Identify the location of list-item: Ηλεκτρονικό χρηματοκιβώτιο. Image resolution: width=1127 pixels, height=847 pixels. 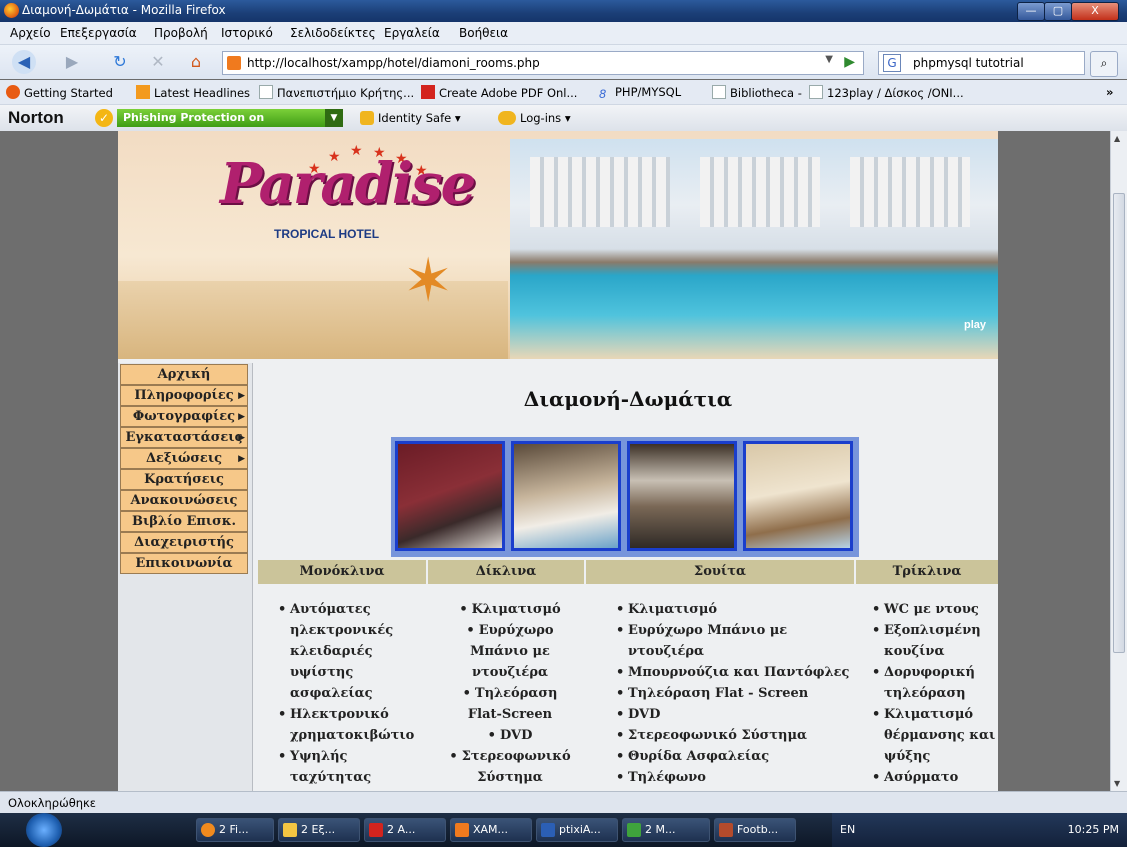
(346, 725).